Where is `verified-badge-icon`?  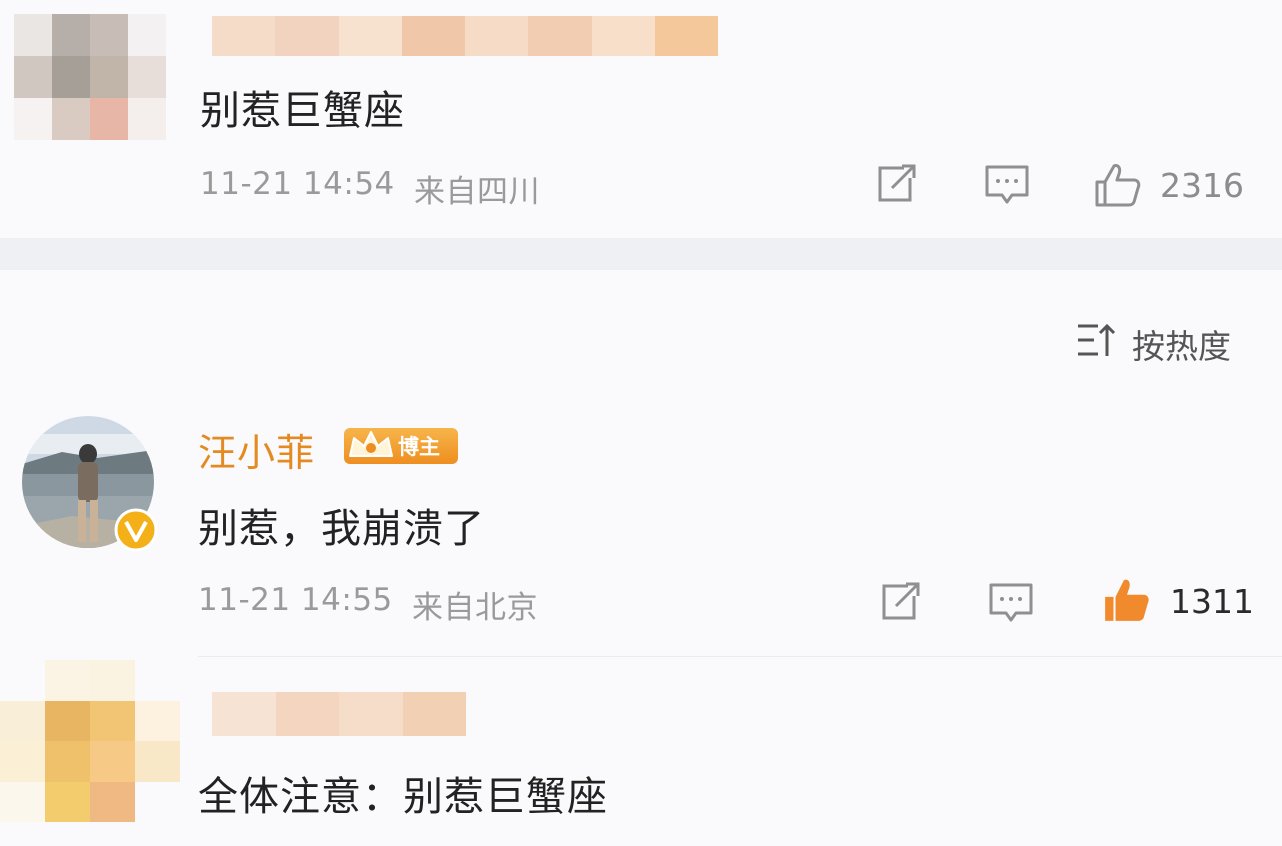 verified-badge-icon is located at coordinates (136, 530).